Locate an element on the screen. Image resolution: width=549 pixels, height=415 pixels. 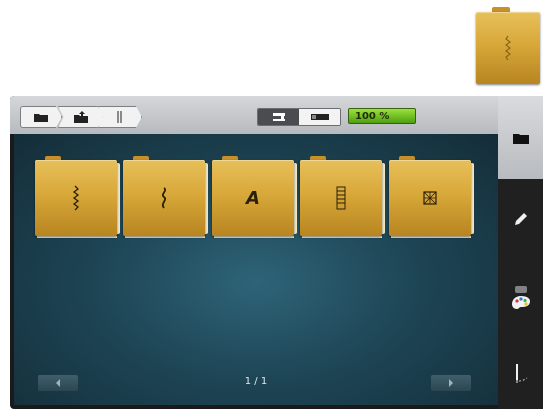
toggle-left is located at coordinates (278, 117).